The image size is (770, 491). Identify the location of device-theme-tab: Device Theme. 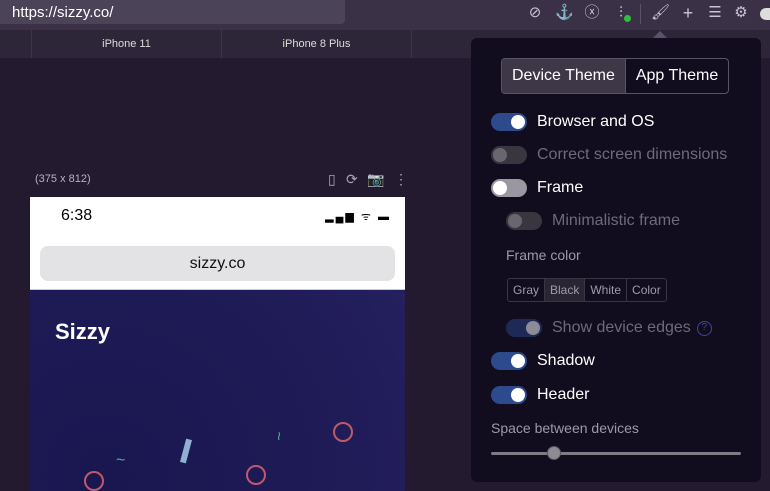
(564, 76).